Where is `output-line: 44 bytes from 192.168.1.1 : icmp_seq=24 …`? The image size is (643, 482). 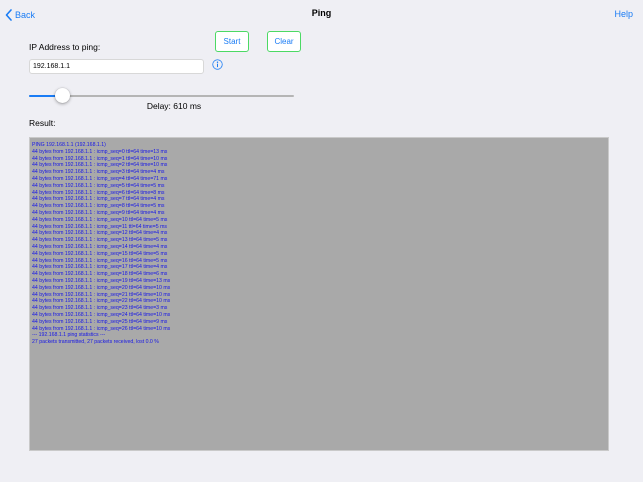 output-line: 44 bytes from 192.168.1.1 : icmp_seq=24 … is located at coordinates (101, 314).